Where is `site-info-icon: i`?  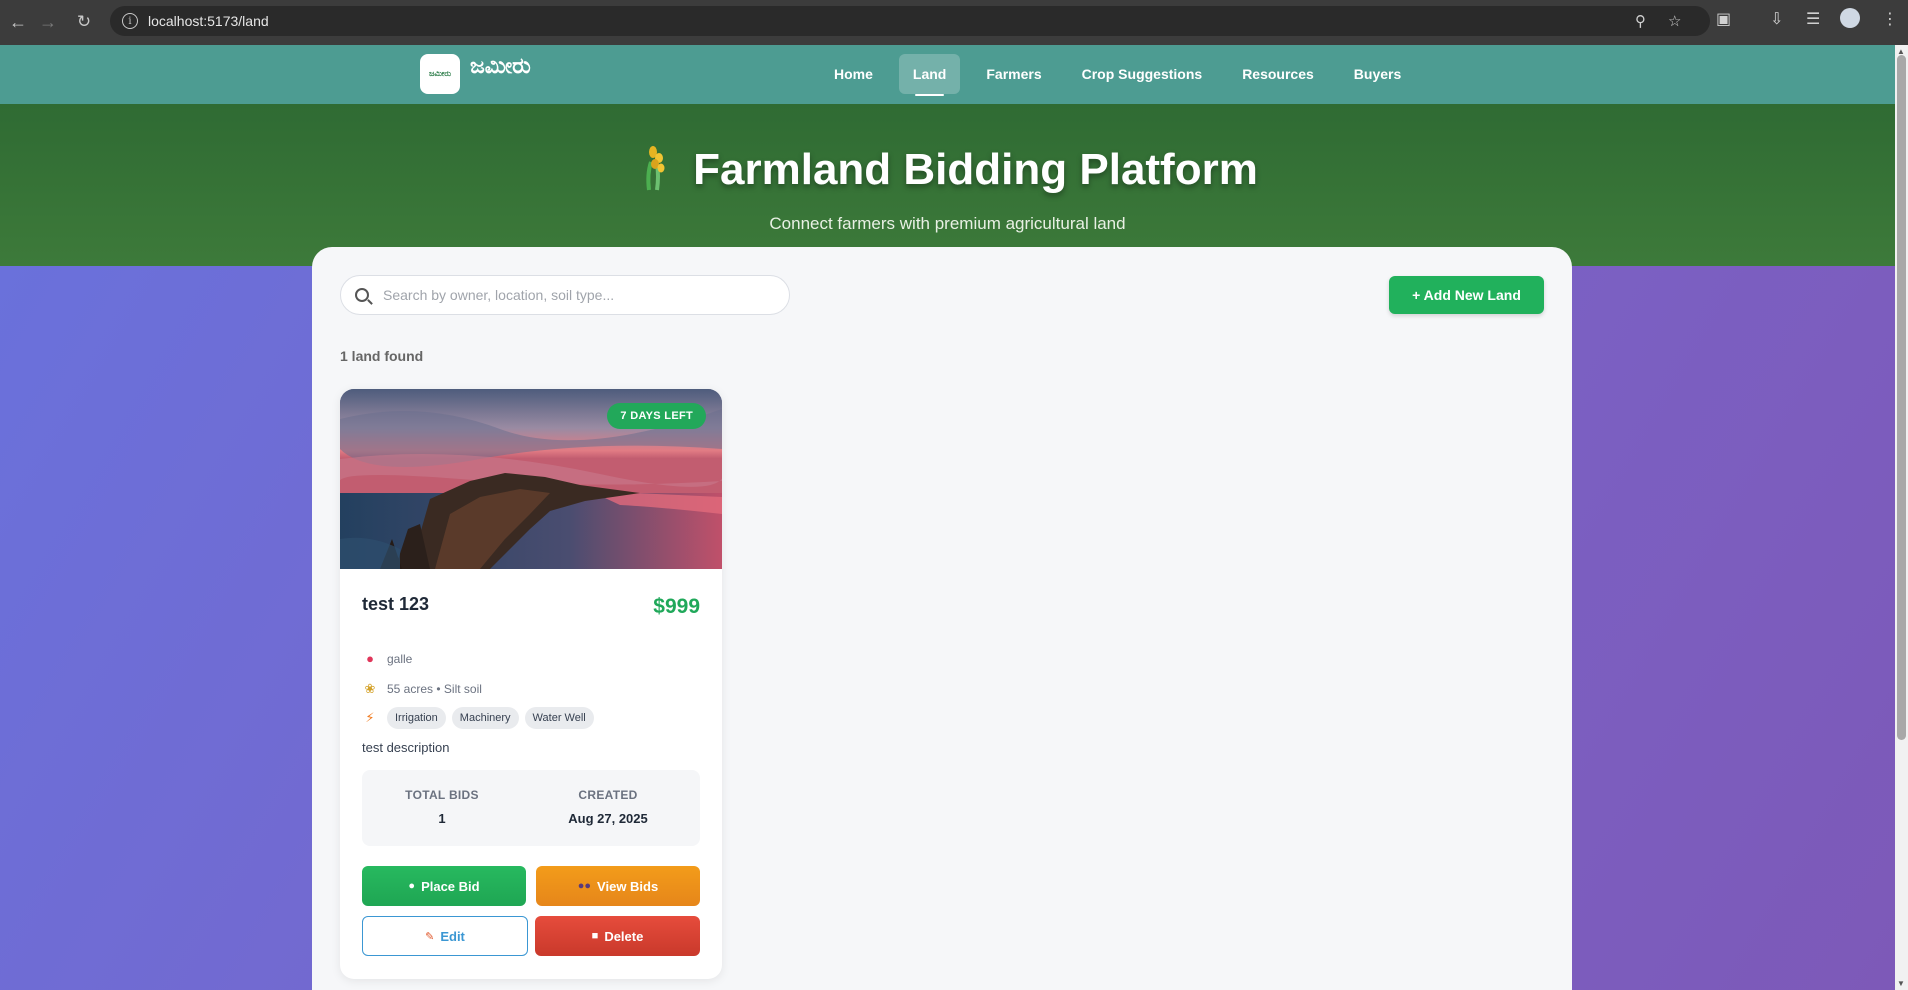 site-info-icon: i is located at coordinates (130, 21).